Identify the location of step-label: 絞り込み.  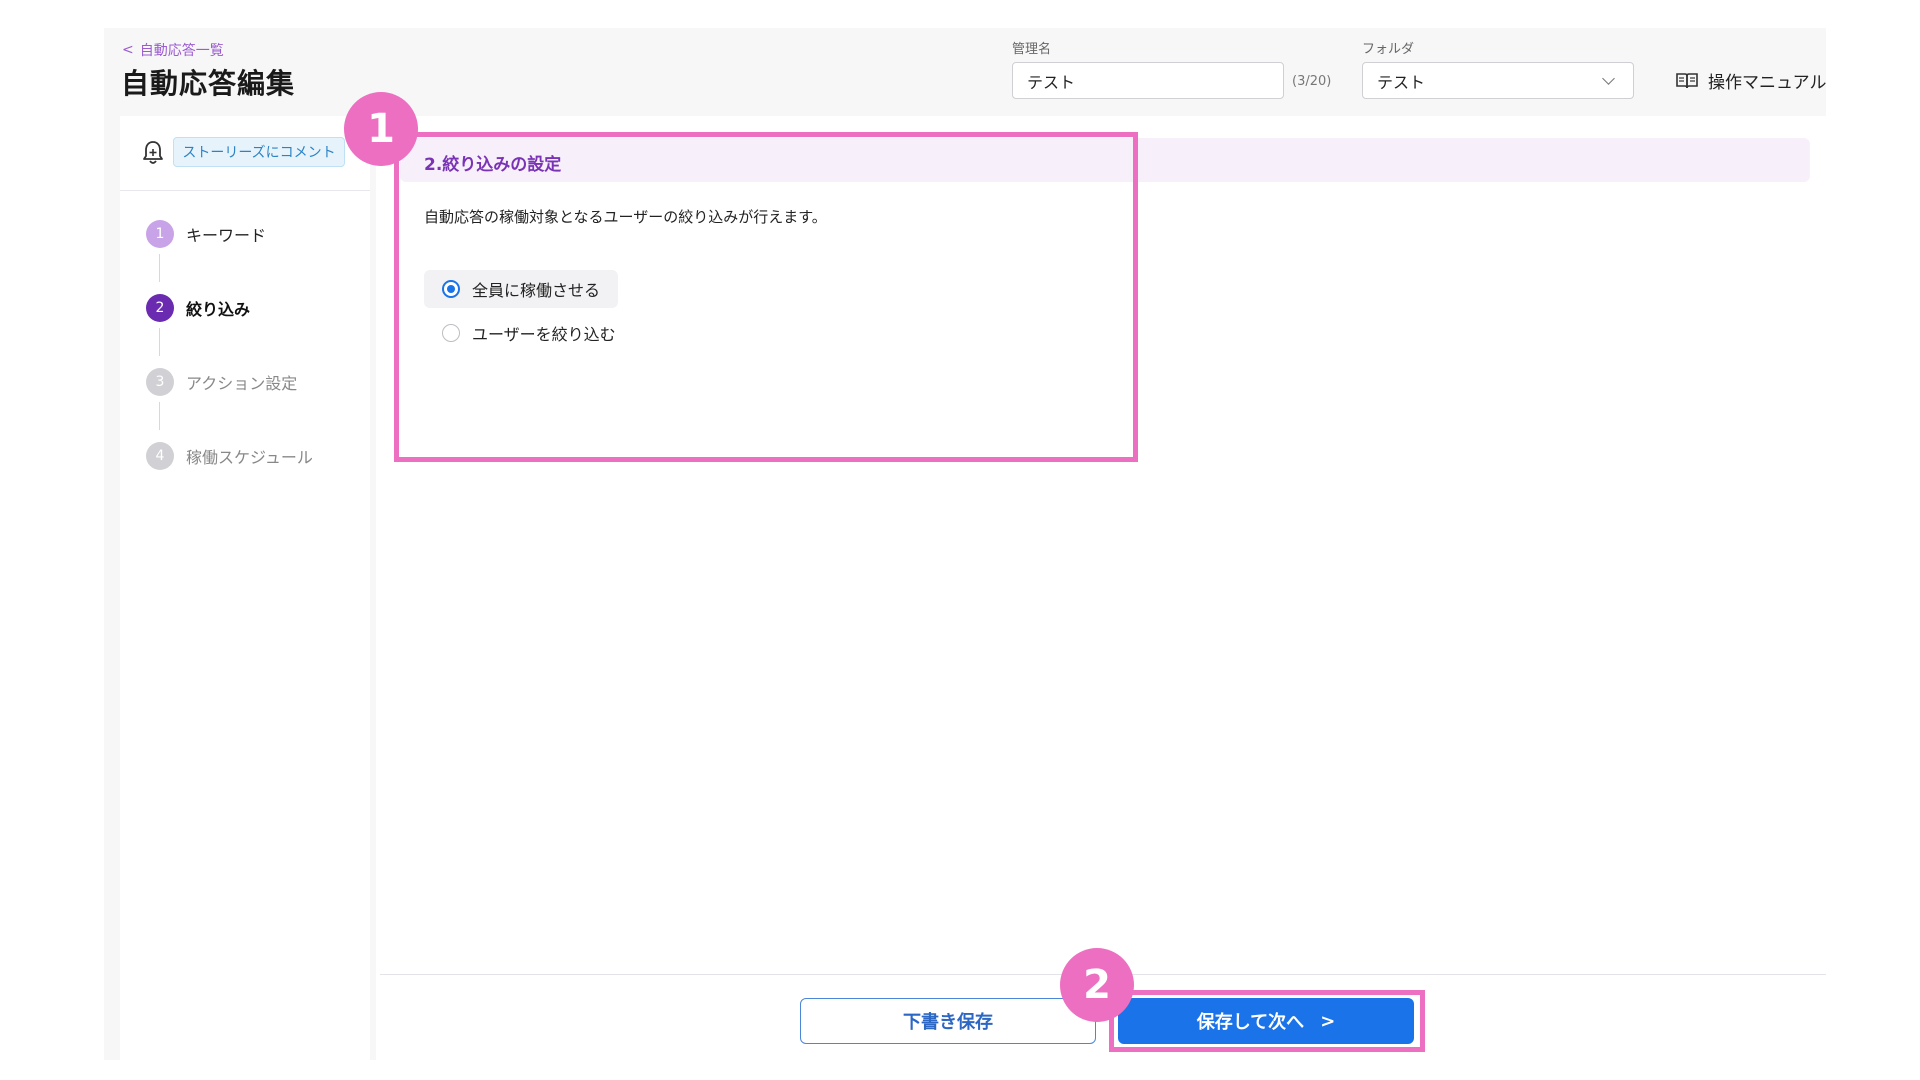
(218, 309).